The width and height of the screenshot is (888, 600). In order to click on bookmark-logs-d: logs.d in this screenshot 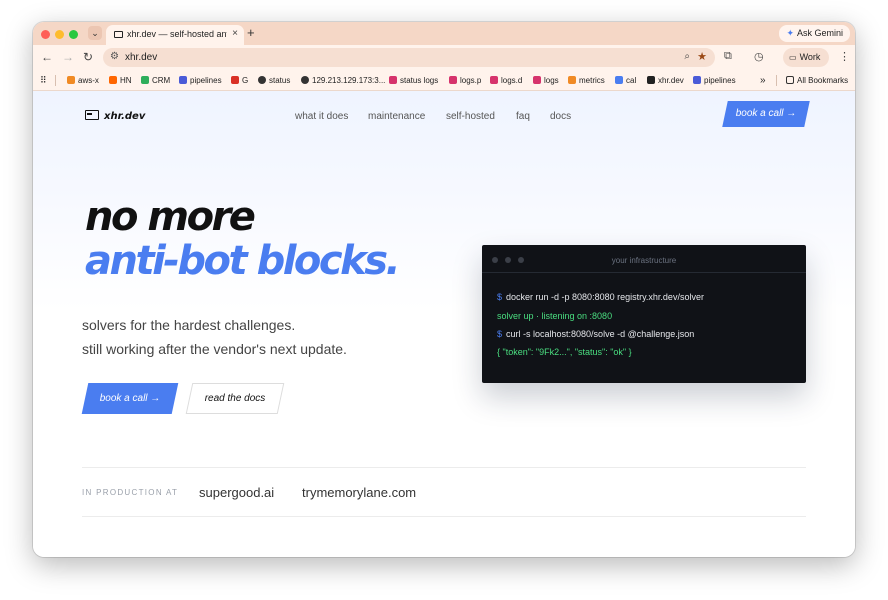, I will do `click(506, 80)`.